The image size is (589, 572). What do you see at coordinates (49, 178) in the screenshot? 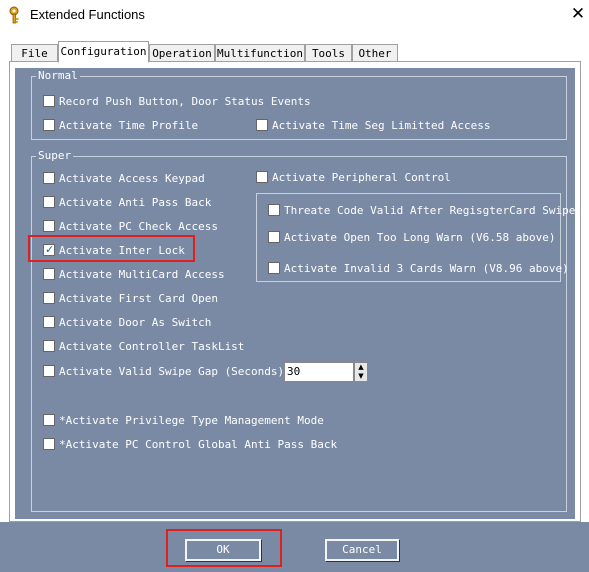
I see `access-keypad-checkbox` at bounding box center [49, 178].